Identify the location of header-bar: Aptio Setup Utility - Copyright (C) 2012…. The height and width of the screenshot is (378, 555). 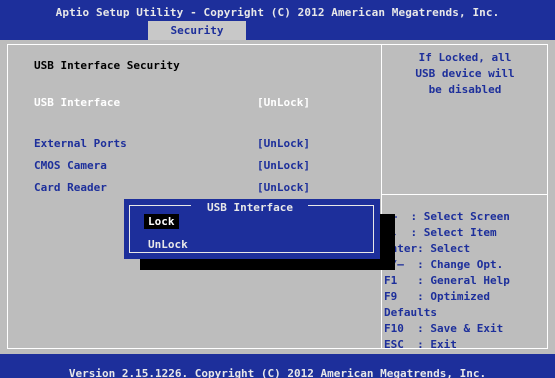
(277, 20).